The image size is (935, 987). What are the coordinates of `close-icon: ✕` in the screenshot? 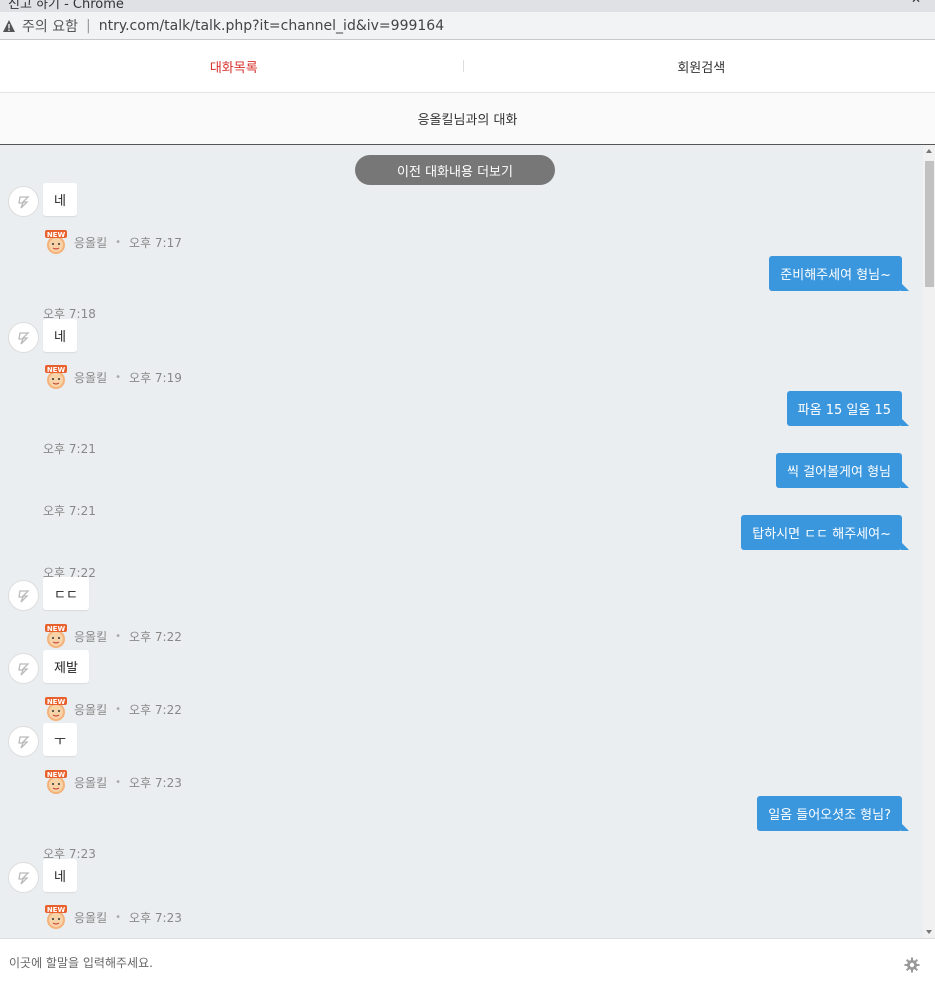 It's located at (916, 3).